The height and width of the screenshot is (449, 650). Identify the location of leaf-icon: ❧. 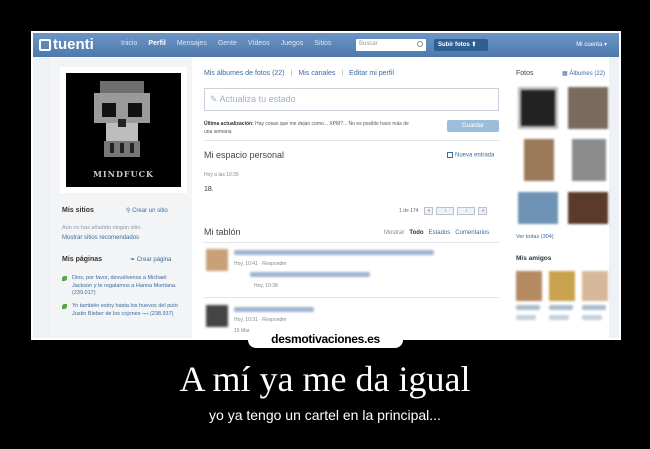
(133, 260).